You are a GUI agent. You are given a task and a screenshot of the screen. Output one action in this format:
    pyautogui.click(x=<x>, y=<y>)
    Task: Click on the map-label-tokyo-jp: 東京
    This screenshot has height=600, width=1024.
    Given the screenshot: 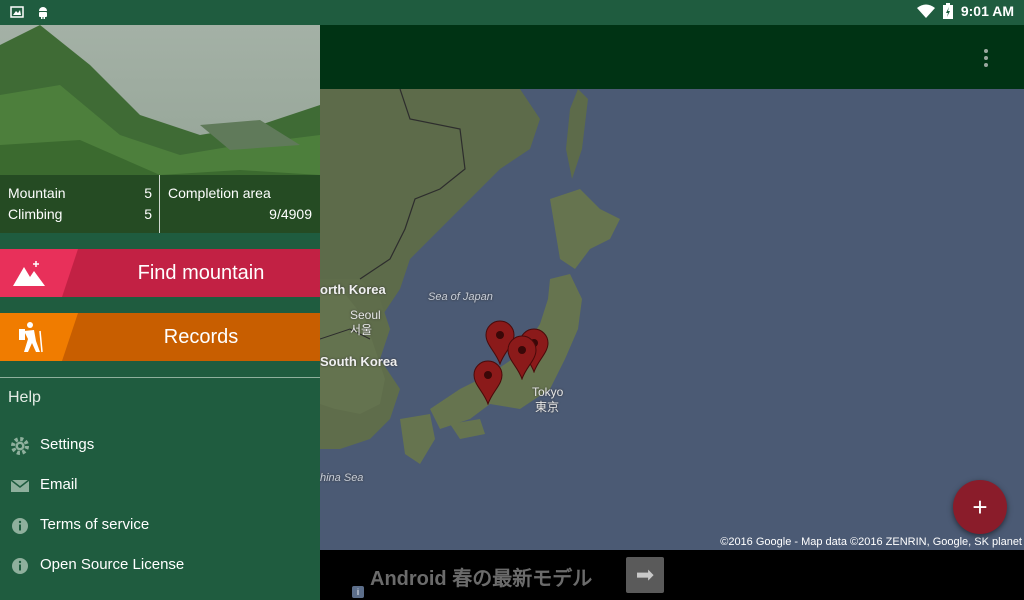 What is the action you would take?
    pyautogui.click(x=547, y=407)
    